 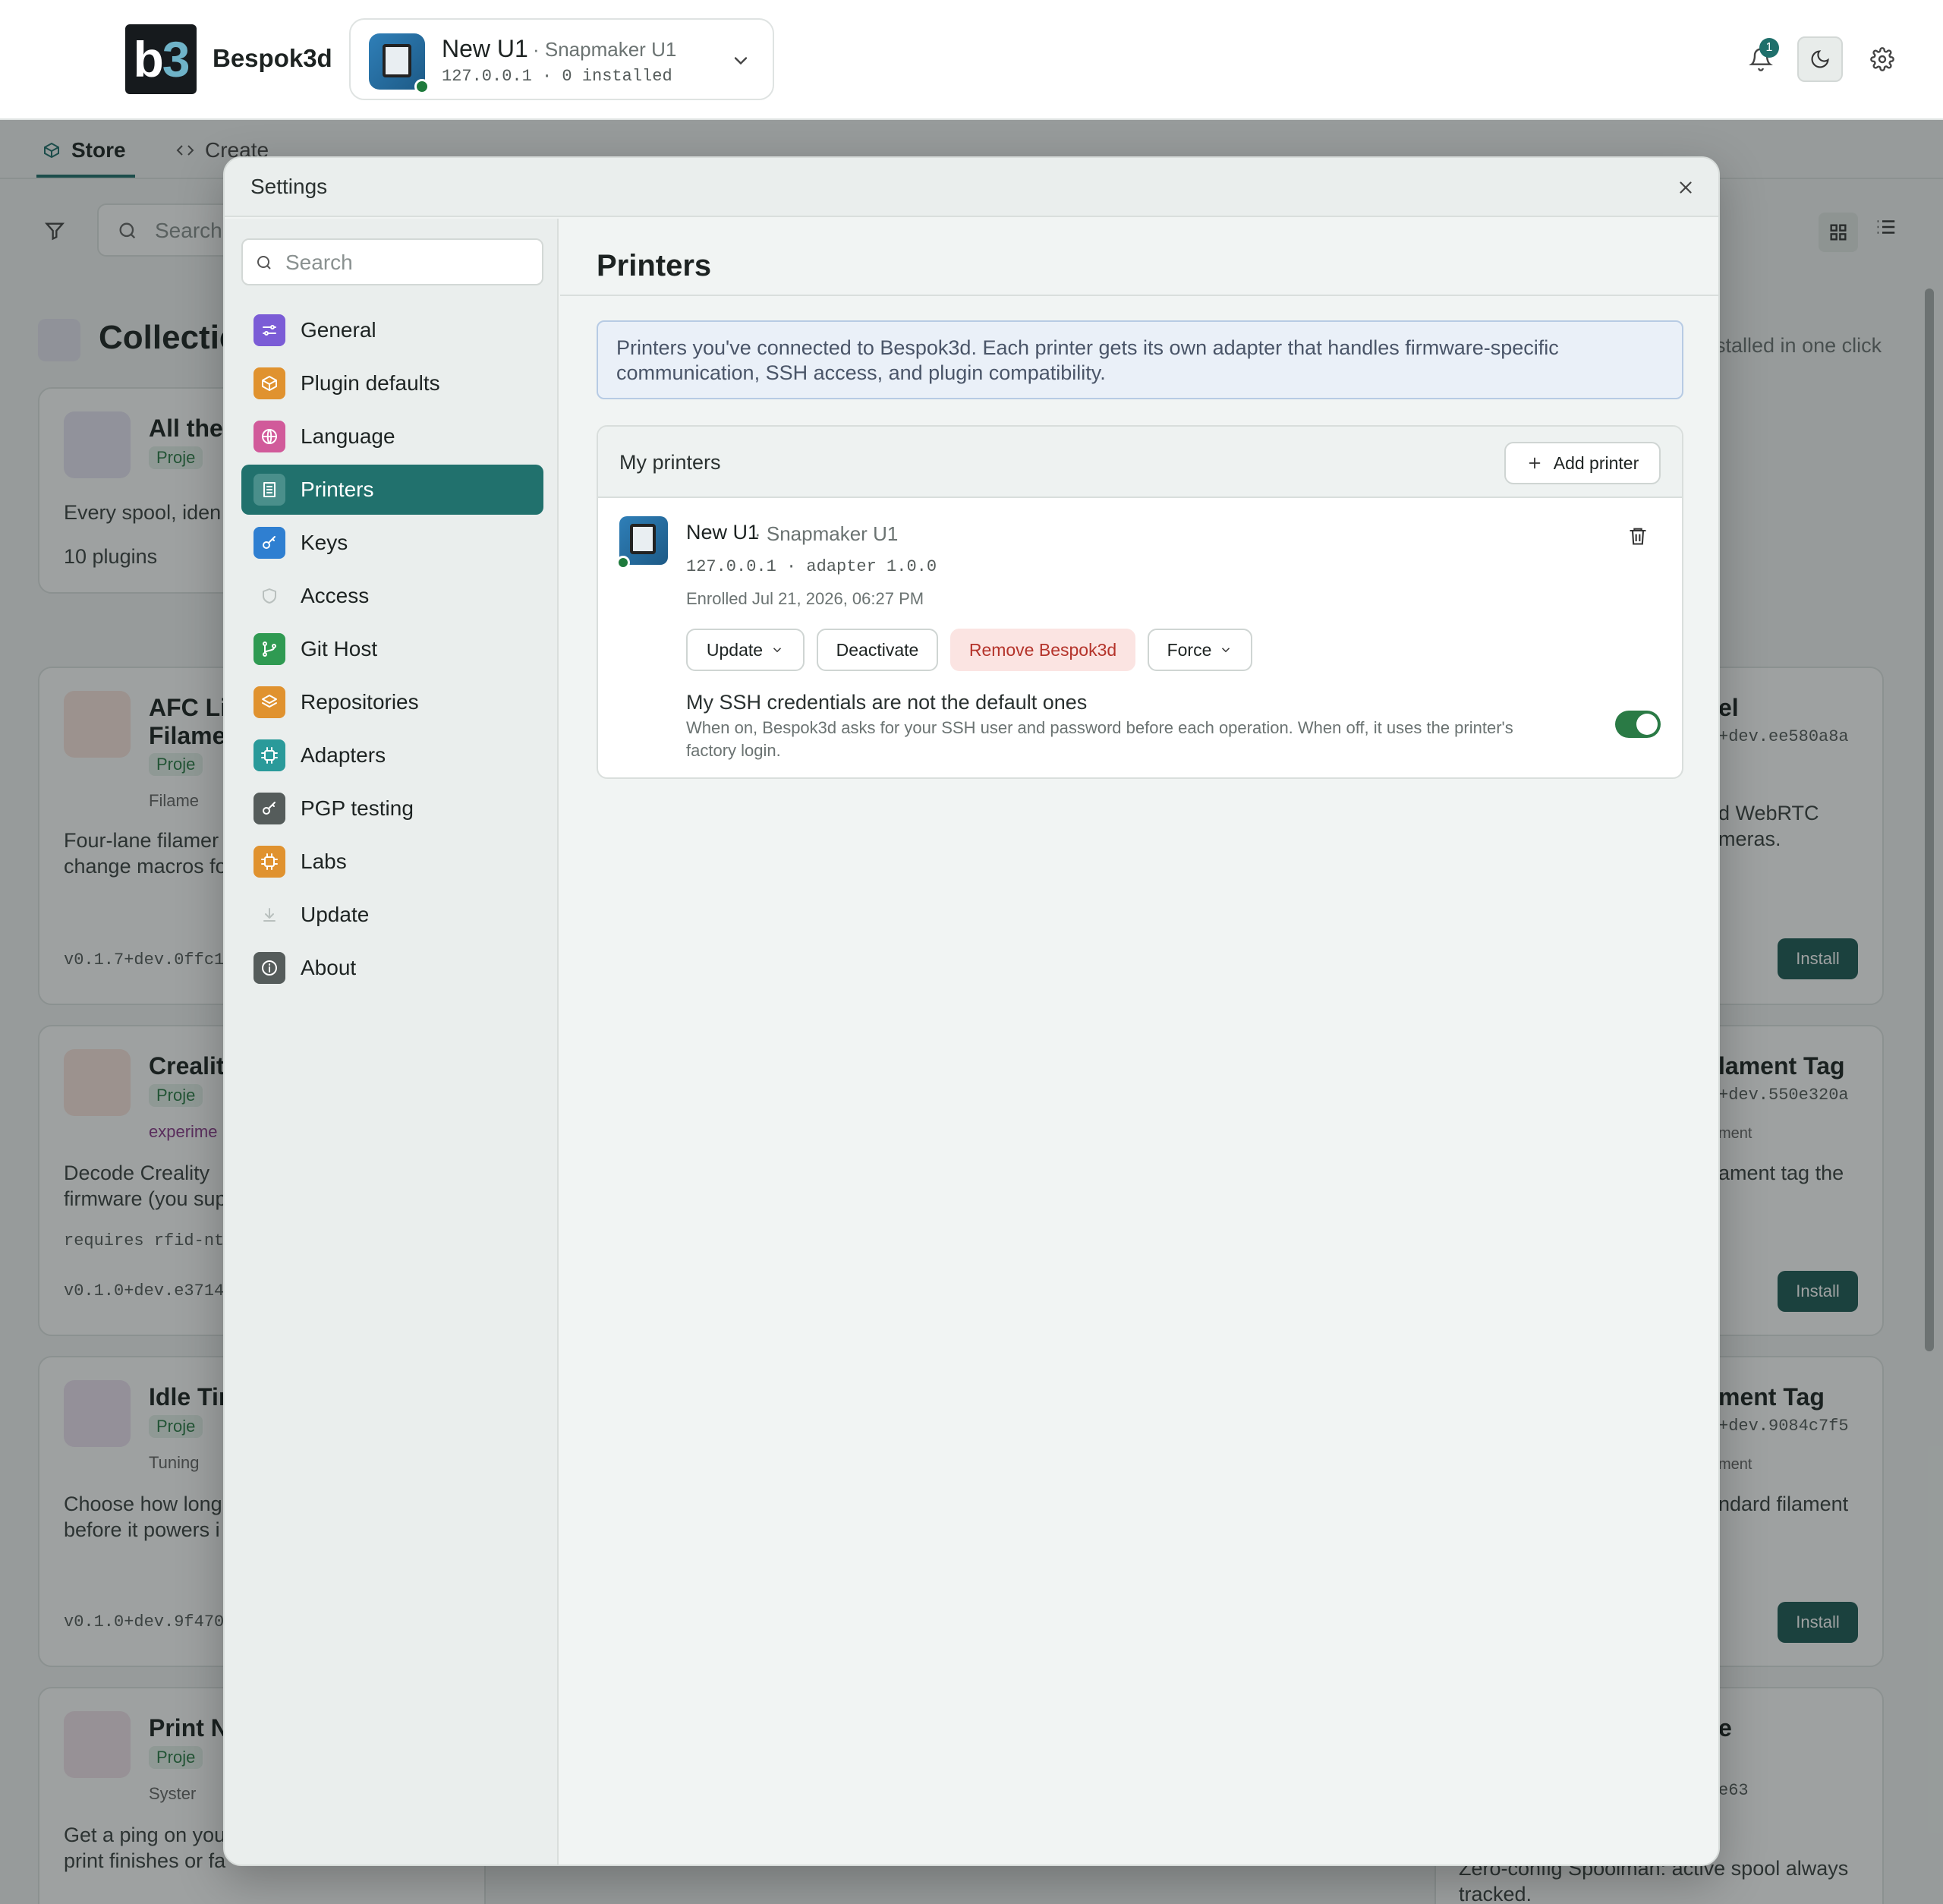 I want to click on sidebar-item-labs: Labs, so click(x=392, y=862).